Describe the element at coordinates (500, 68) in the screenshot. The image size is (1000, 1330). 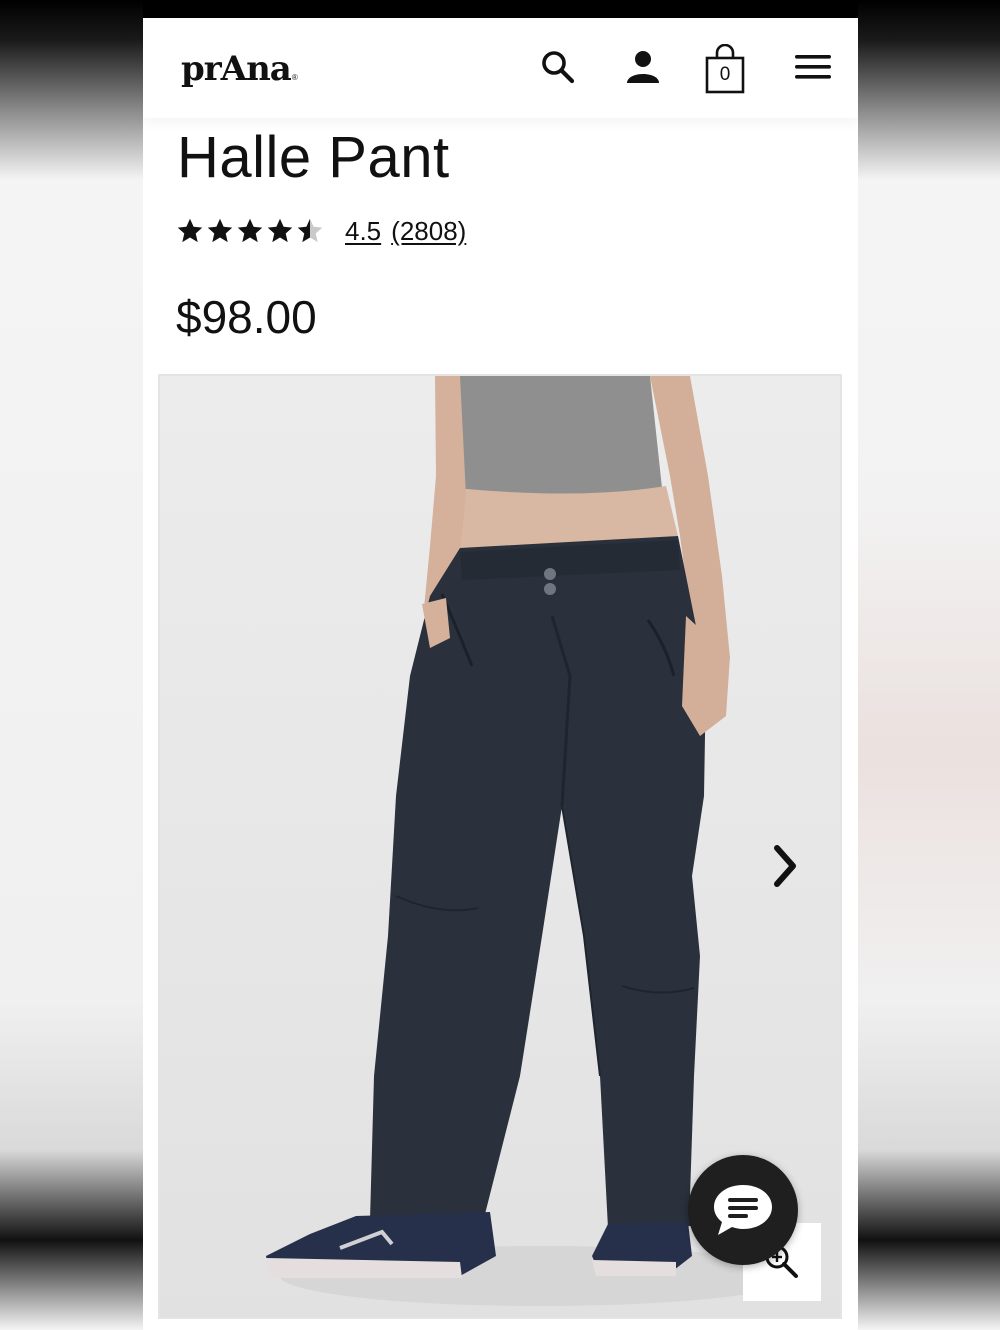
I see `site-header: prAna® 0` at that location.